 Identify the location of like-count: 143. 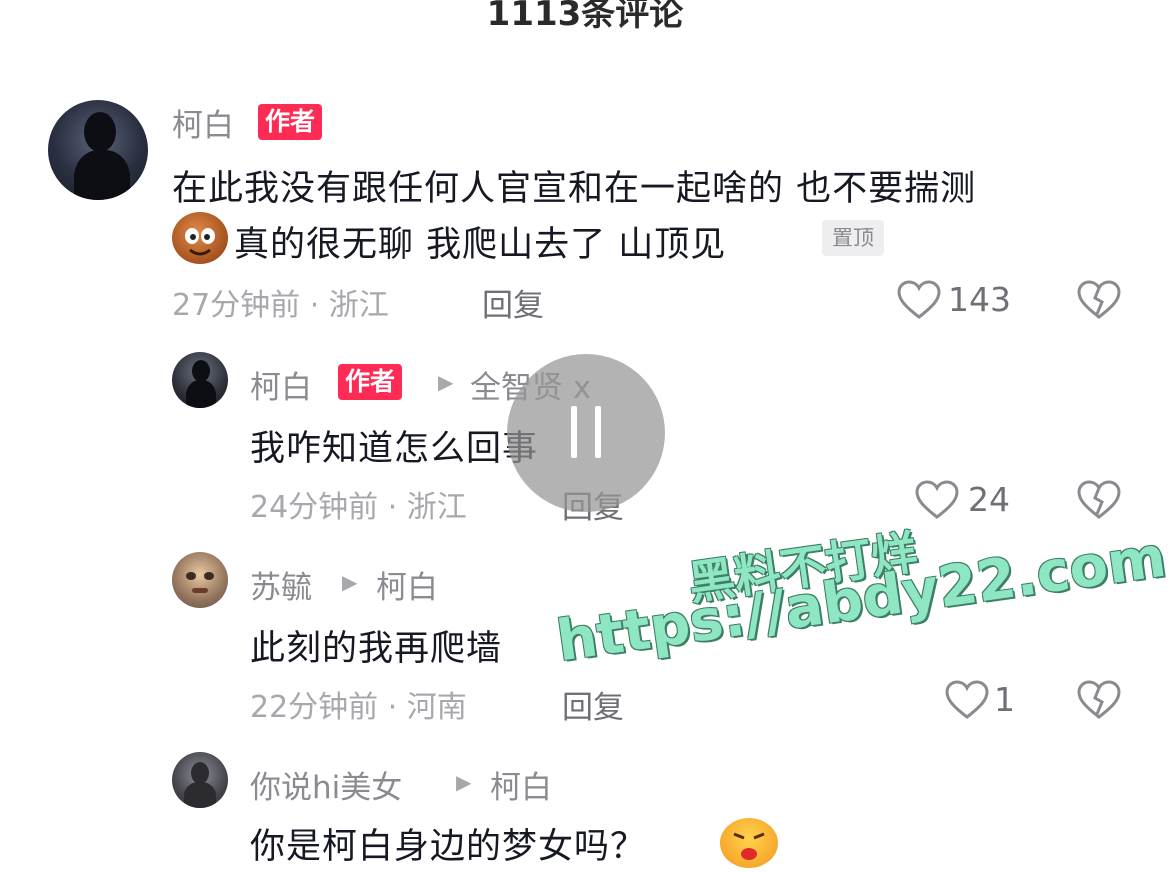
(979, 299).